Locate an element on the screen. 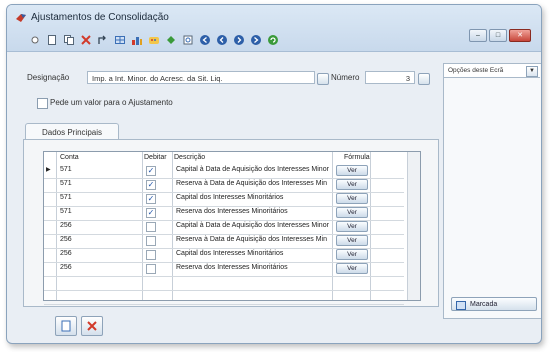 The width and height of the screenshot is (550, 352). puzzle-icon is located at coordinates (171, 40).